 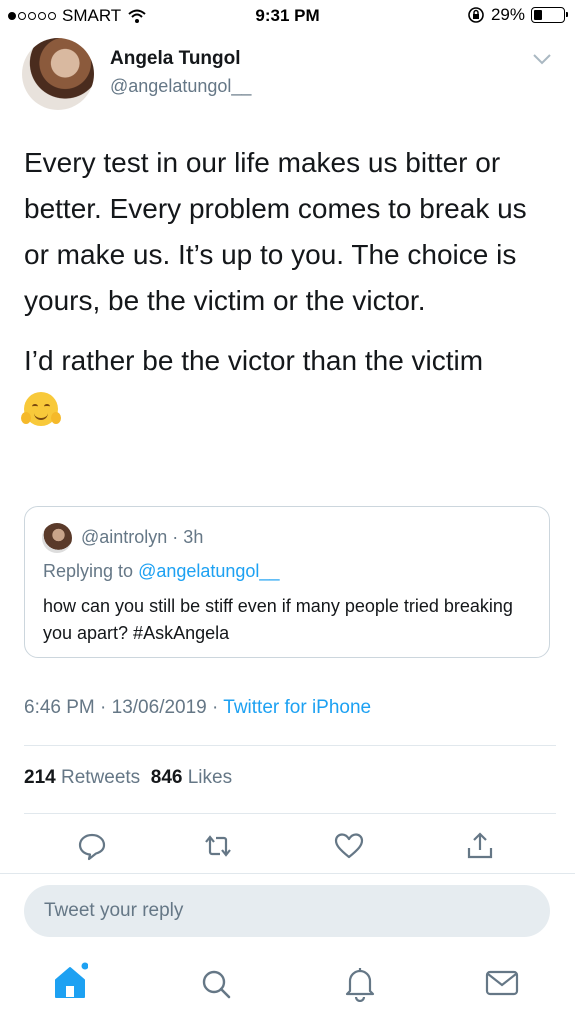 What do you see at coordinates (297, 707) in the screenshot?
I see `tweet-client-link: Twitter for iPhone` at bounding box center [297, 707].